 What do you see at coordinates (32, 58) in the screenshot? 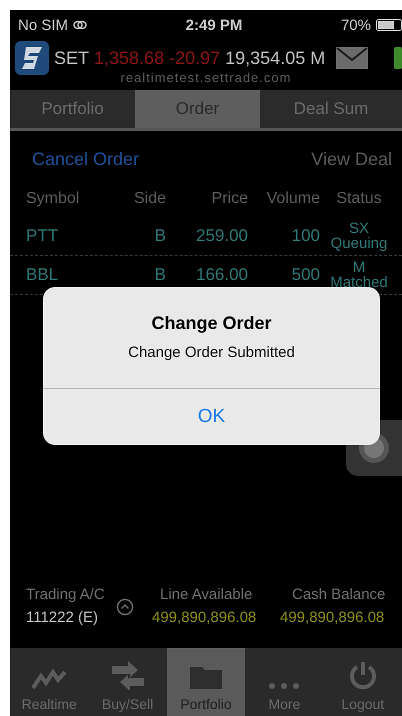
I see `app-logo` at bounding box center [32, 58].